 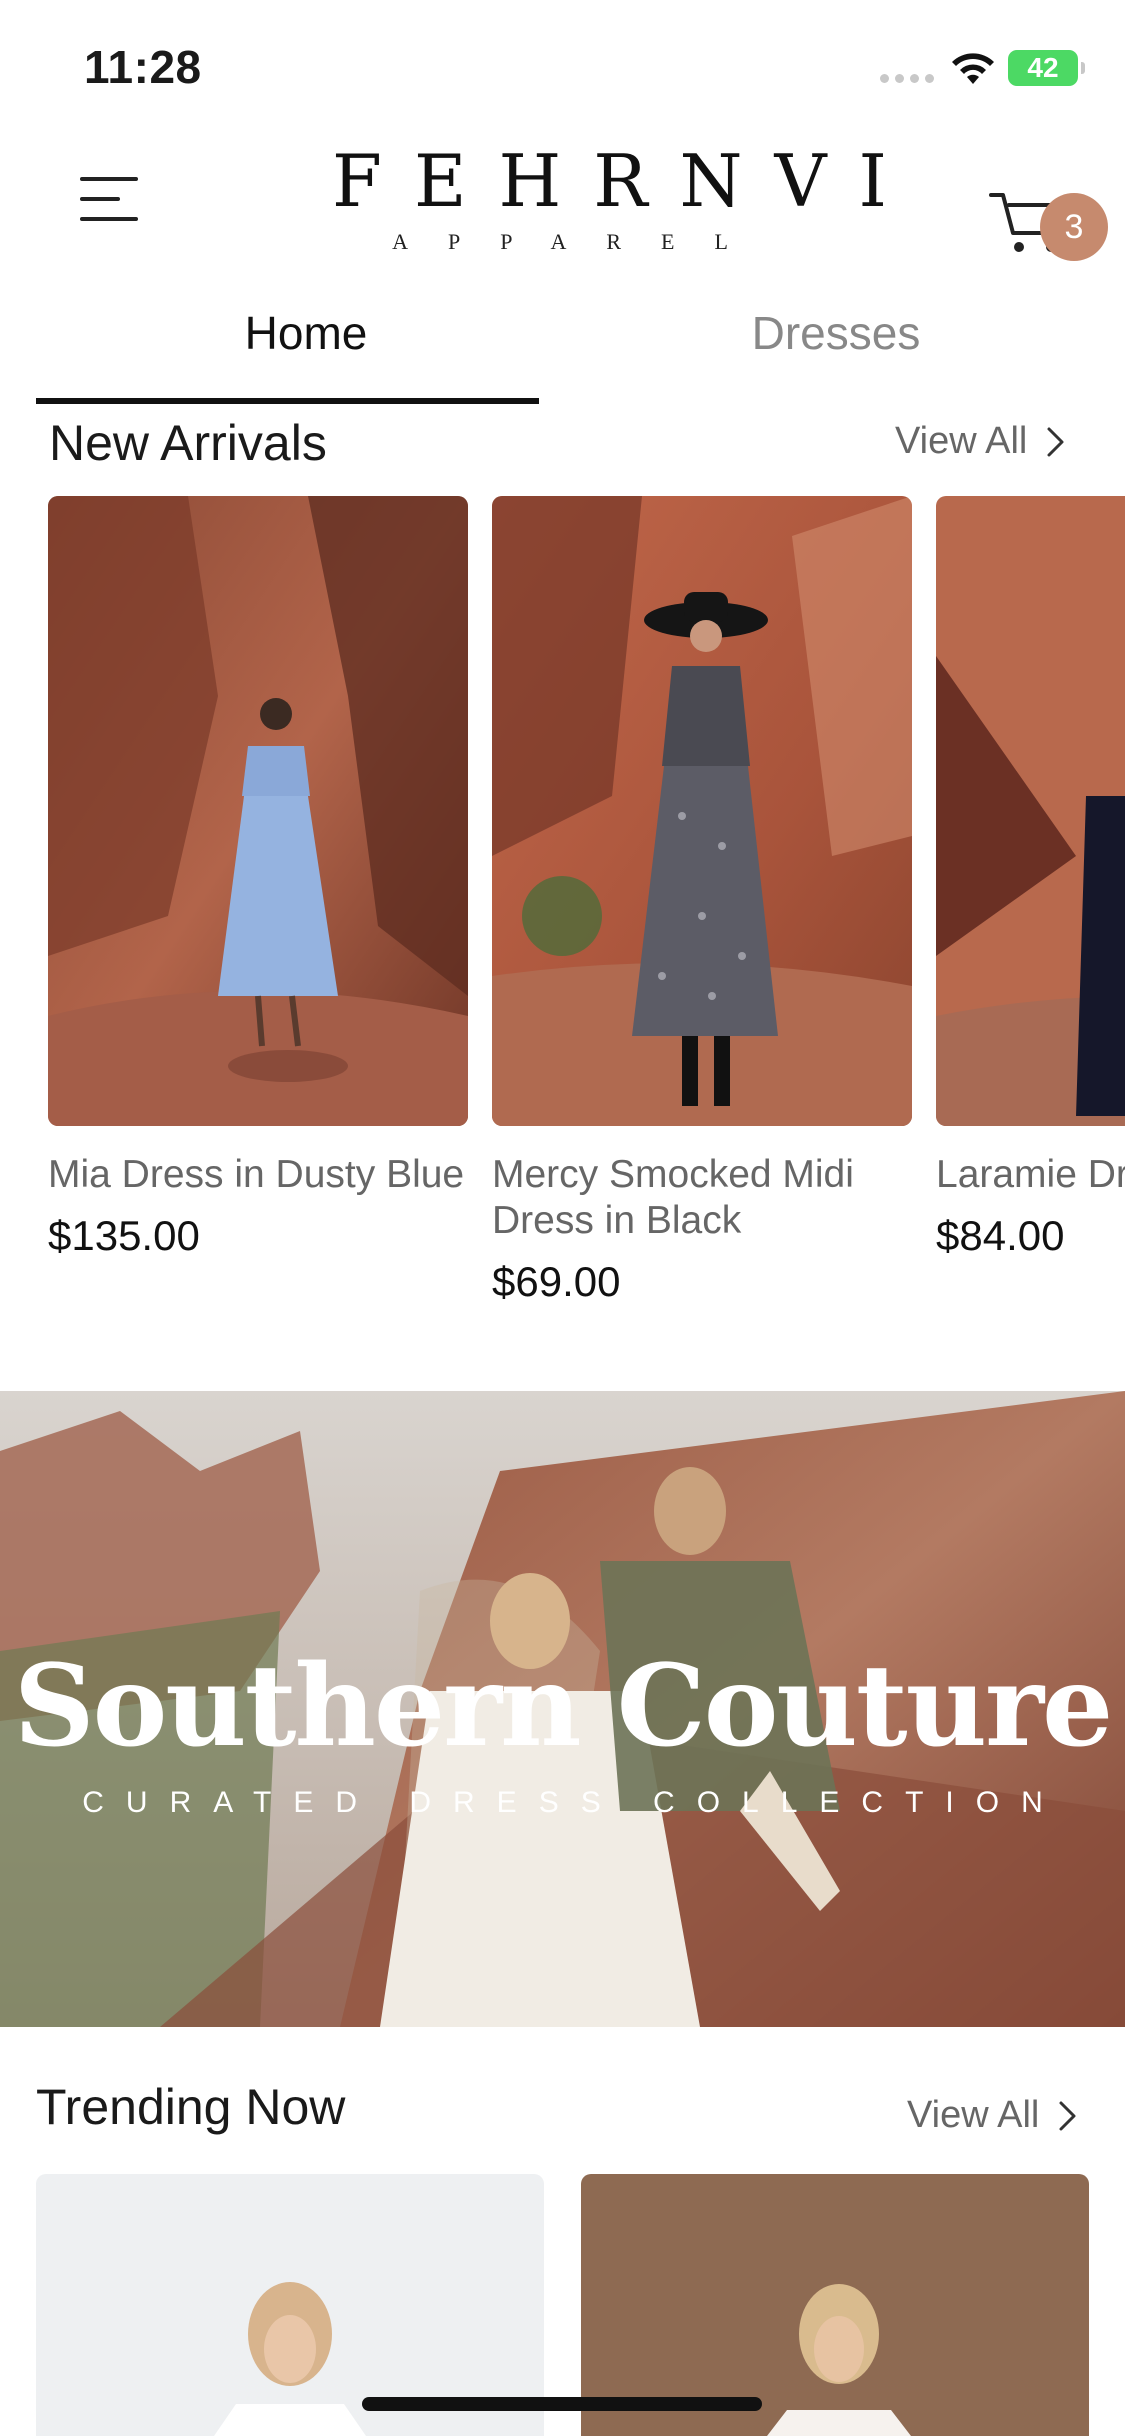 What do you see at coordinates (836, 348) in the screenshot?
I see `tab-dresses: Dresses` at bounding box center [836, 348].